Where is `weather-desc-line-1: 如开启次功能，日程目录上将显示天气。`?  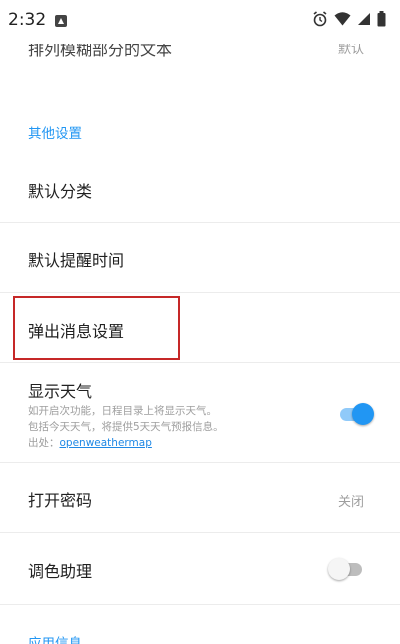 weather-desc-line-1: 如开启次功能，日程目录上将显示天气。 is located at coordinates (122, 411).